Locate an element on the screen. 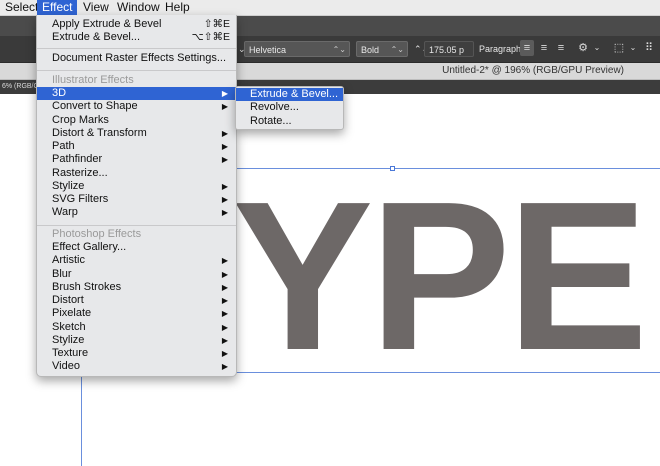 This screenshot has width=660, height=466. paragraph-label: Paragraph: is located at coordinates (501, 49).